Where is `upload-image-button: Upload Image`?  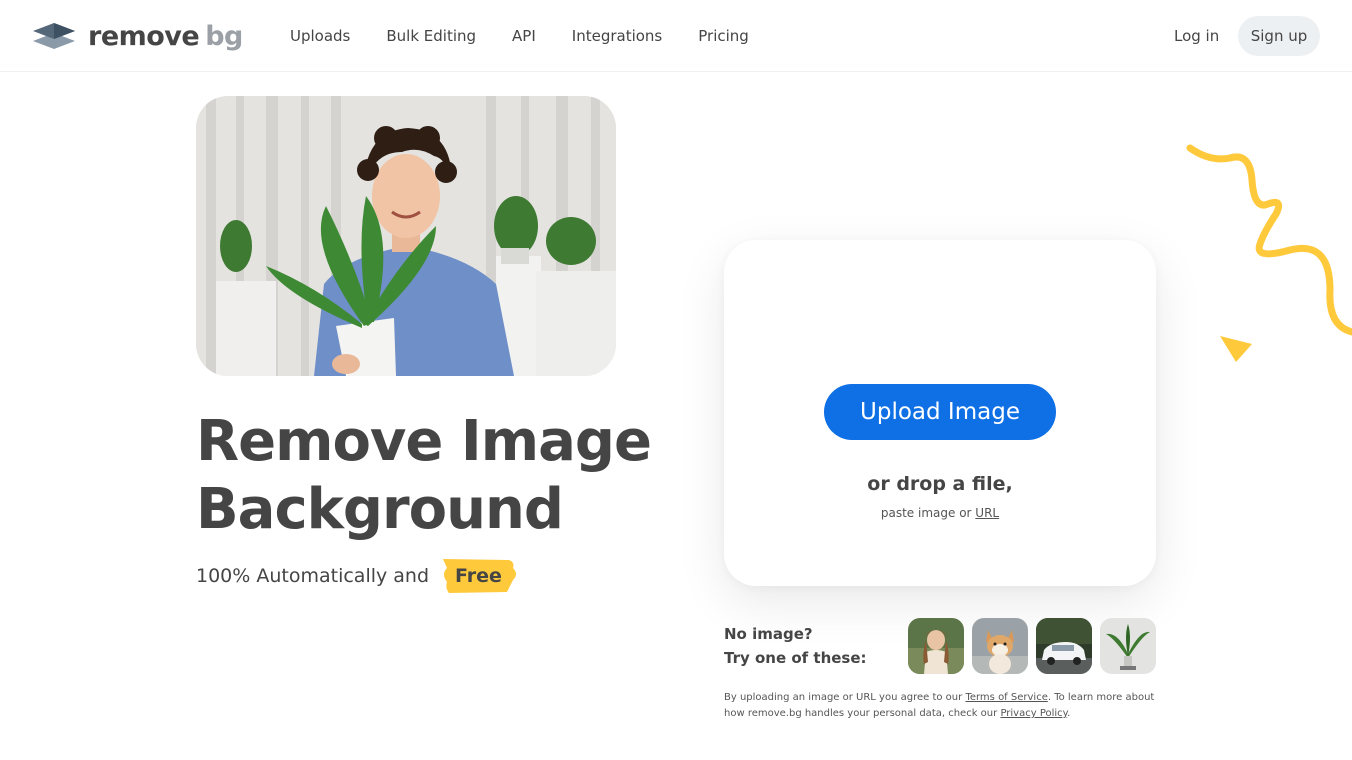 upload-image-button: Upload Image is located at coordinates (940, 412).